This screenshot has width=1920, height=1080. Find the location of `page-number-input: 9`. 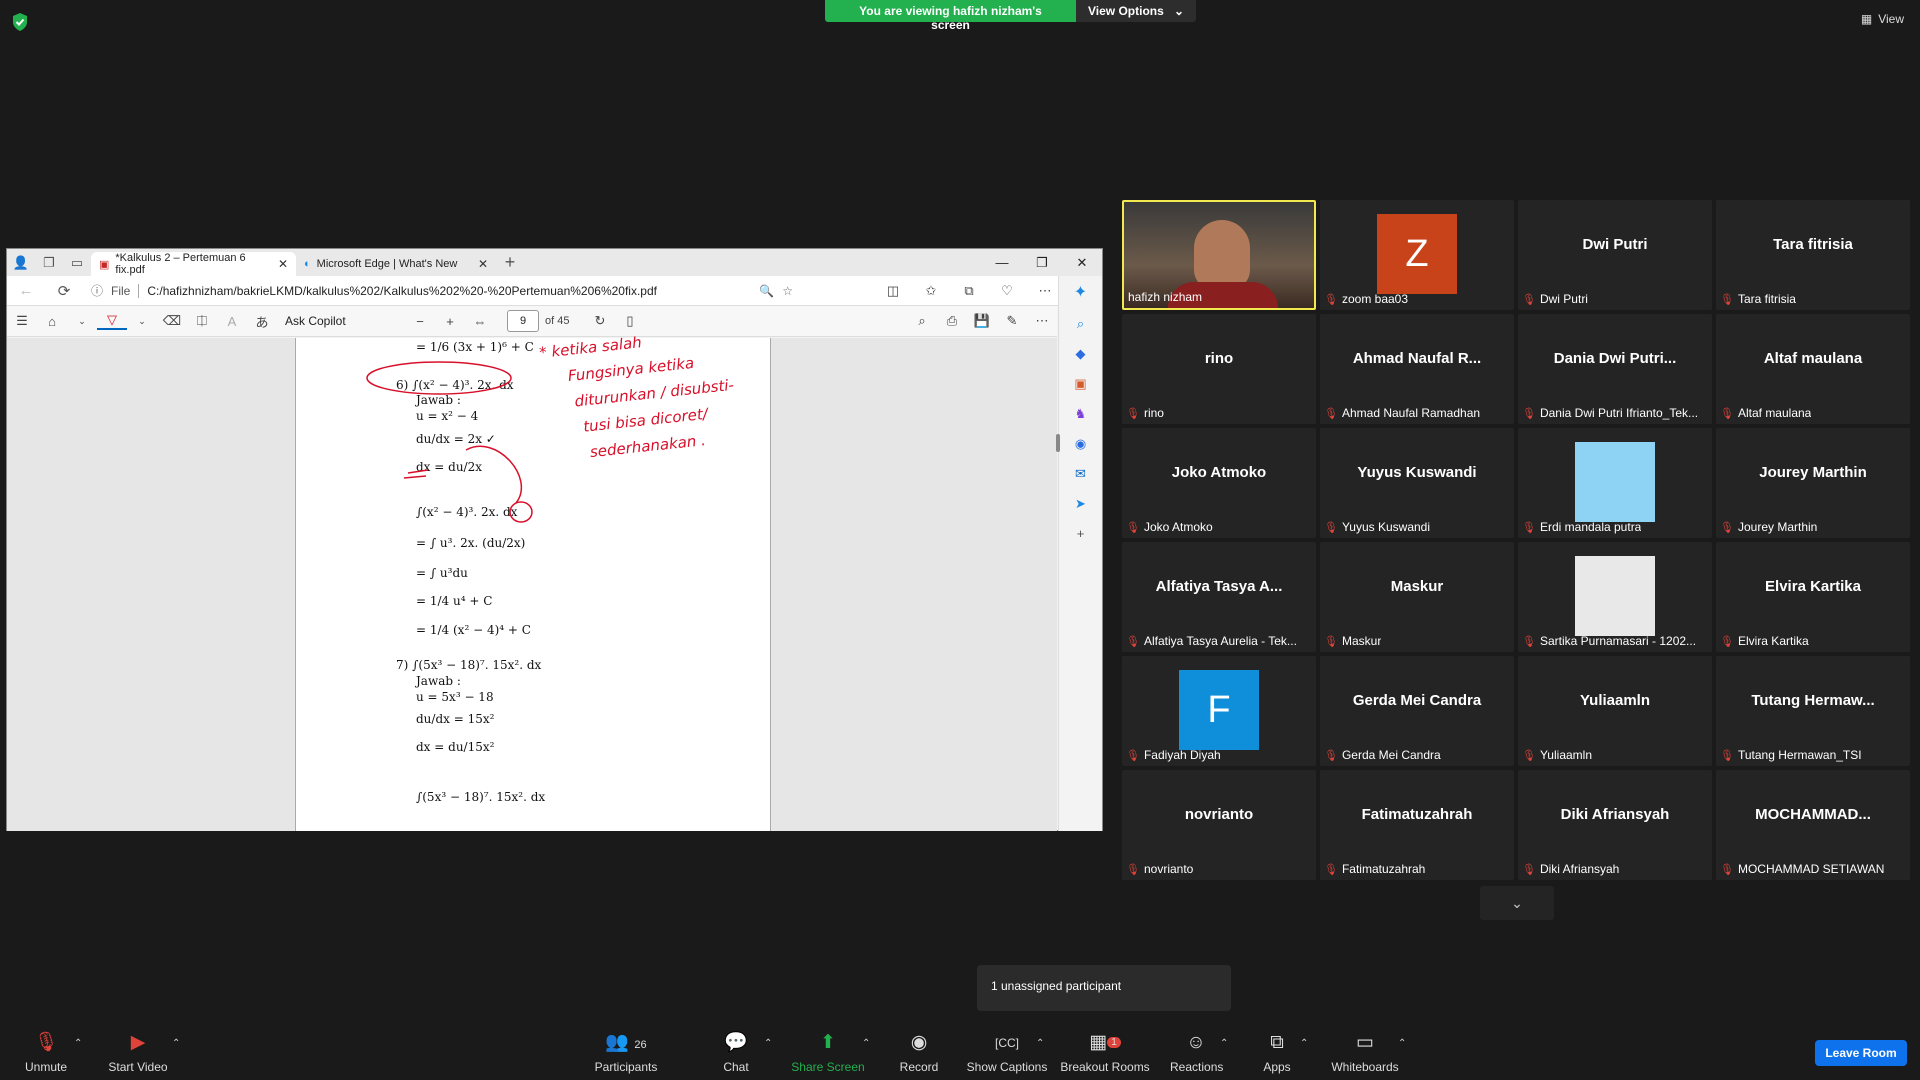

page-number-input: 9 is located at coordinates (523, 321).